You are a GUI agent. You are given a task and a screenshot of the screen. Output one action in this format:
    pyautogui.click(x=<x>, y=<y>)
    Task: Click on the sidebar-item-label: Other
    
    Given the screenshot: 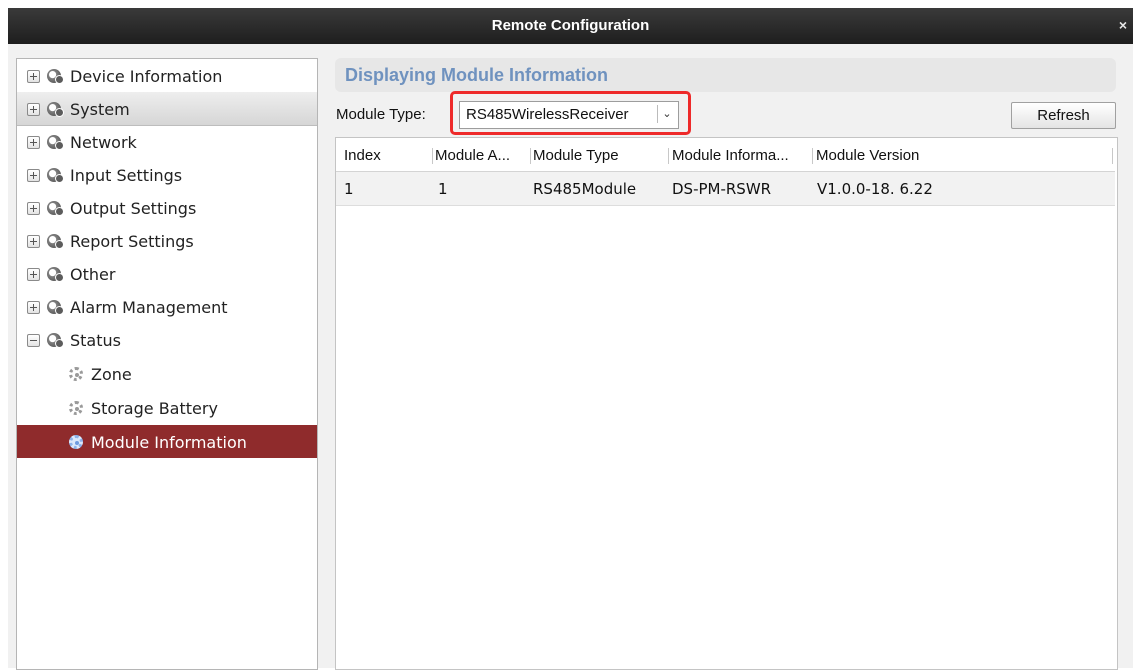 What is the action you would take?
    pyautogui.click(x=93, y=274)
    